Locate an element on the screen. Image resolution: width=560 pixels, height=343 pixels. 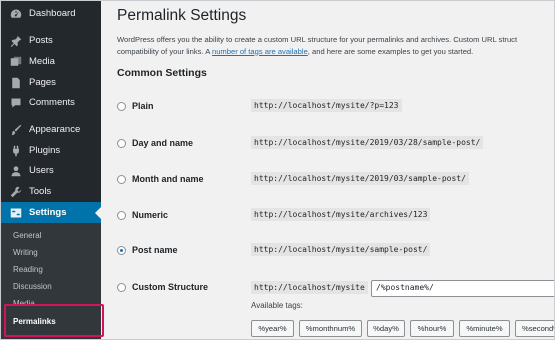
page-title: Permalink Settings is located at coordinates (182, 15).